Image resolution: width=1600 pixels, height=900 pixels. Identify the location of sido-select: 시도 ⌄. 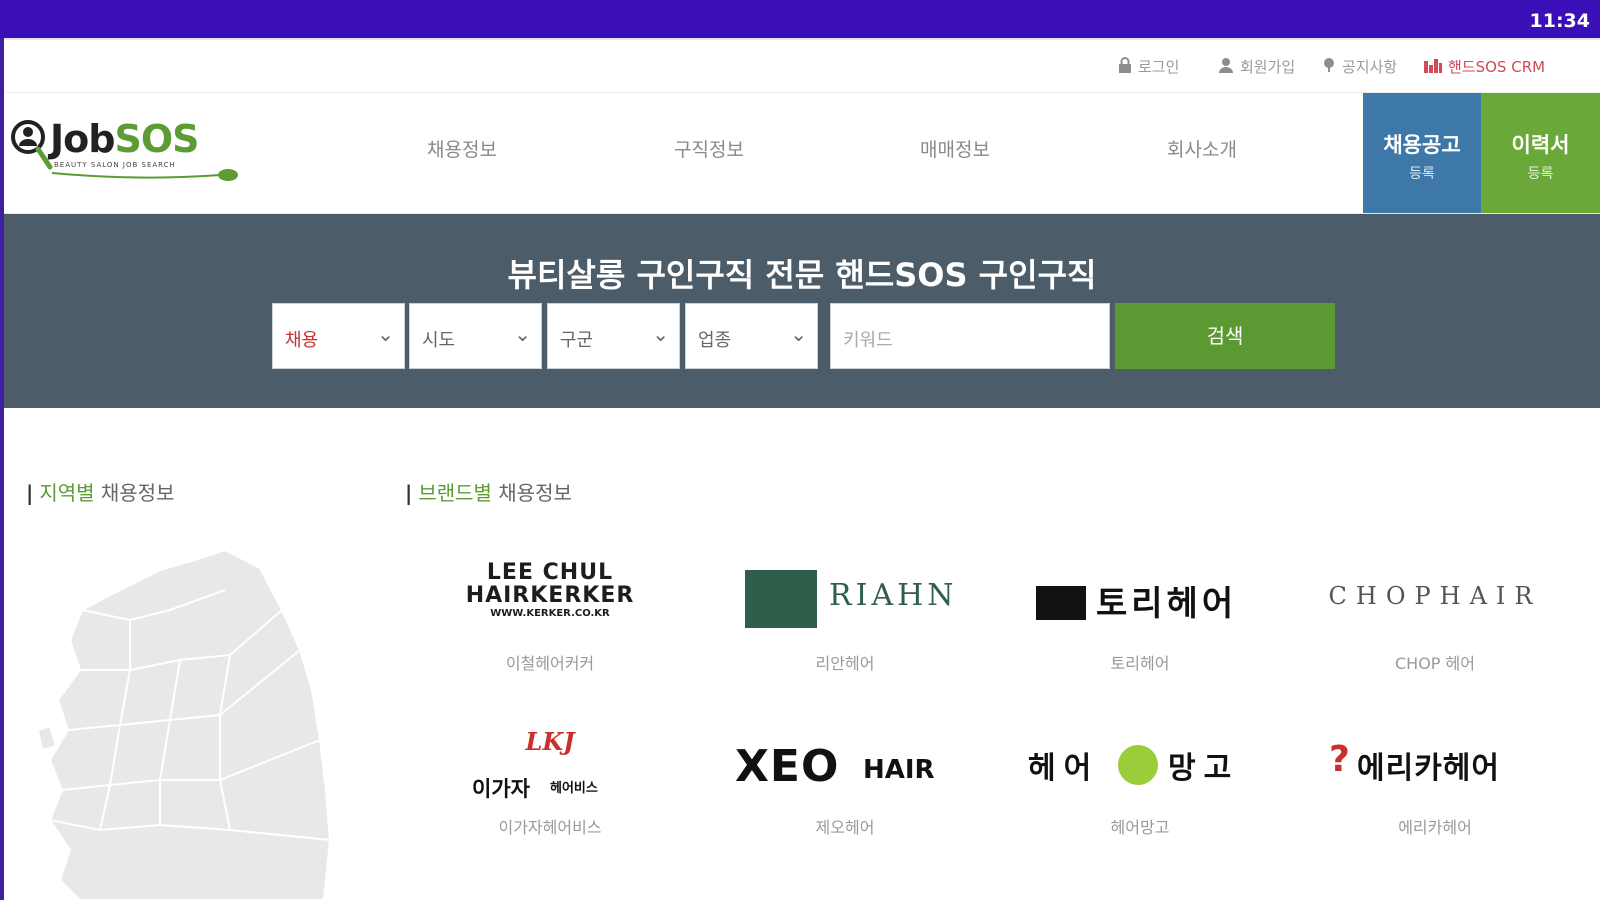
(475, 336).